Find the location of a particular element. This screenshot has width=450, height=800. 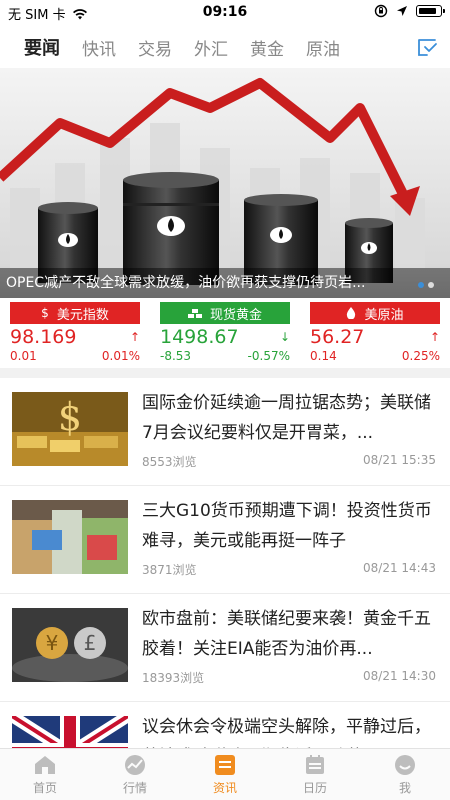

quote-percent: 0.25% is located at coordinates (420, 356).